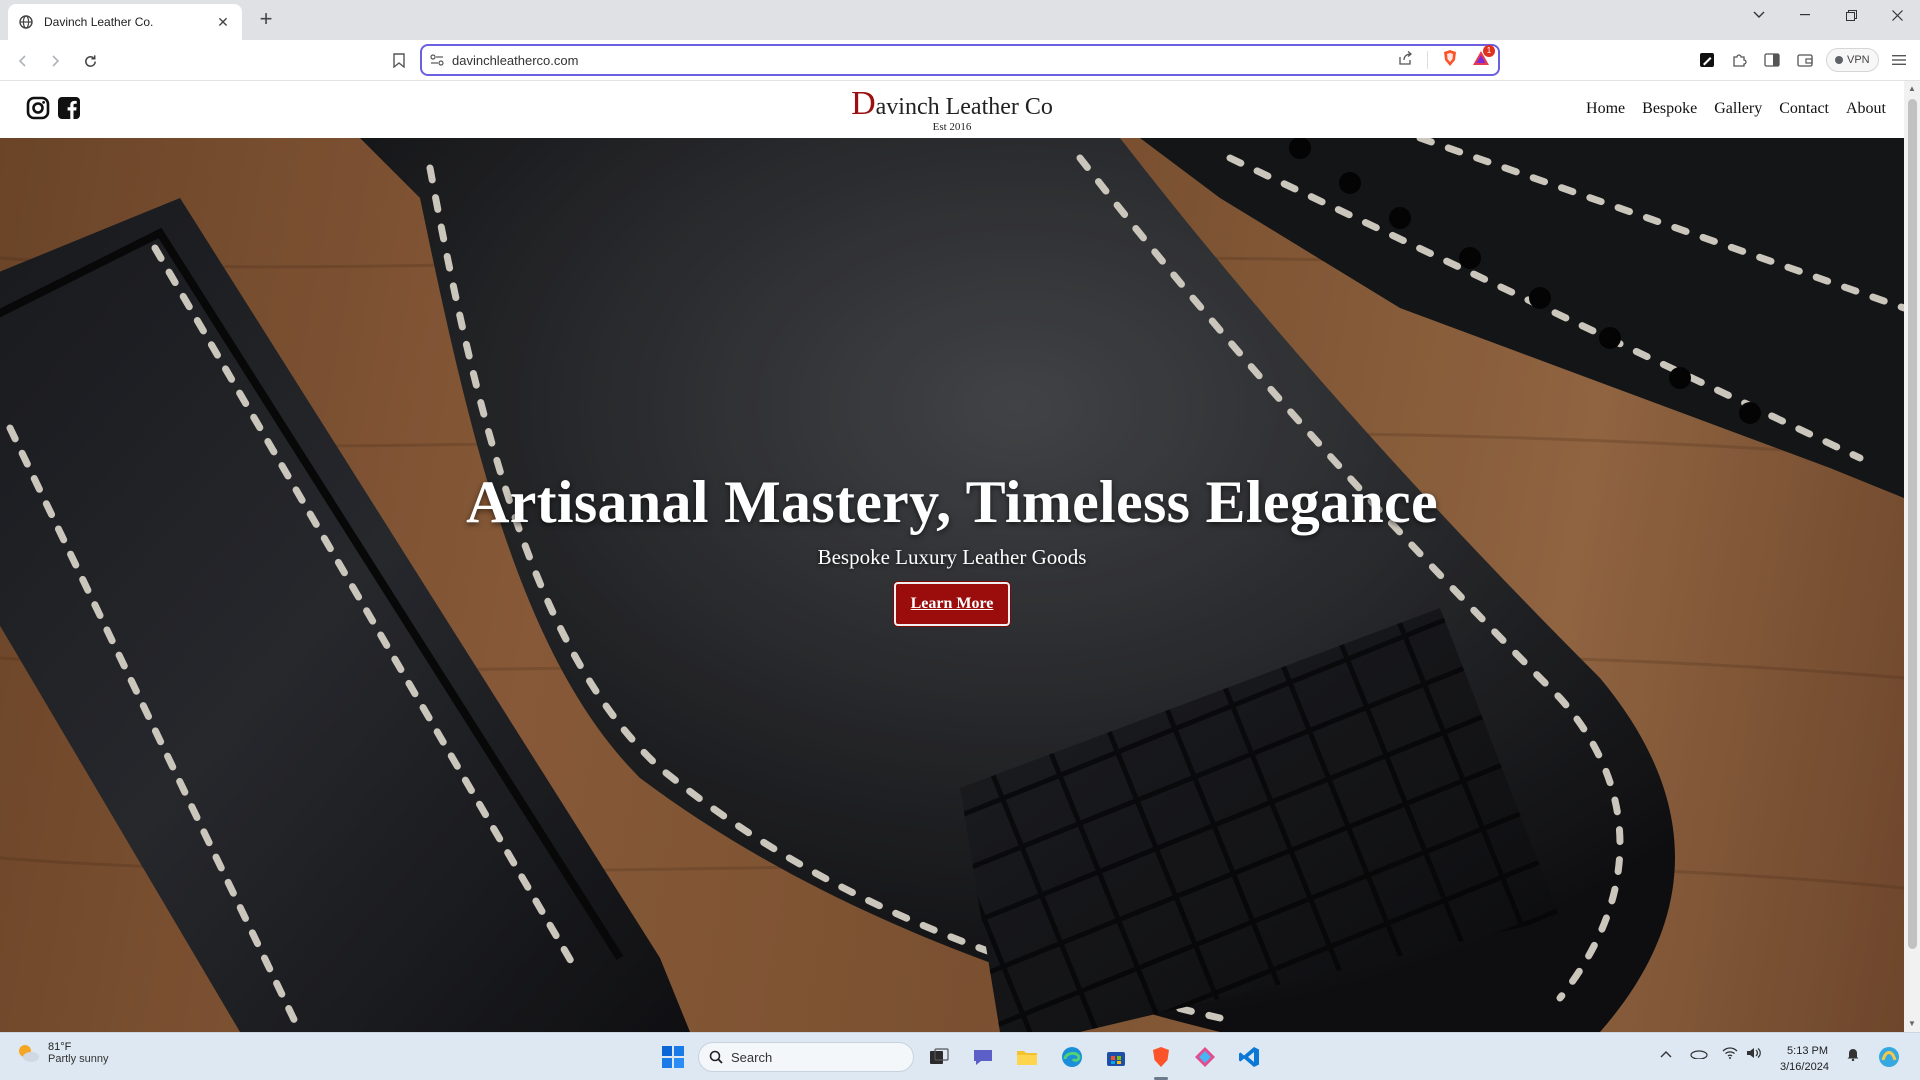 This screenshot has height=1080, width=1920. What do you see at coordinates (1912, 524) in the screenshot?
I see `scroll-thumb` at bounding box center [1912, 524].